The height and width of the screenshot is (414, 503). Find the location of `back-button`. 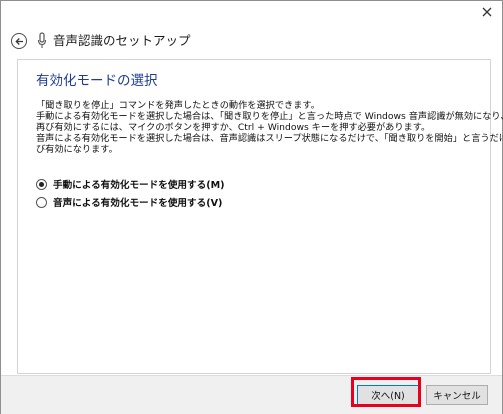

back-button is located at coordinates (19, 41).